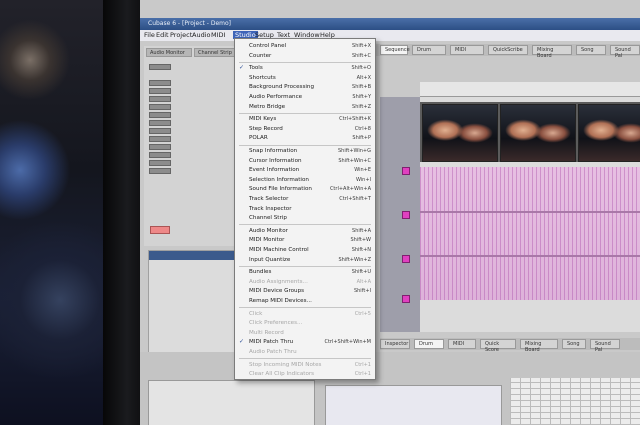 The height and width of the screenshot is (425, 640). What do you see at coordinates (260, 272) in the screenshot?
I see `menu-item-label: Bundles` at bounding box center [260, 272].